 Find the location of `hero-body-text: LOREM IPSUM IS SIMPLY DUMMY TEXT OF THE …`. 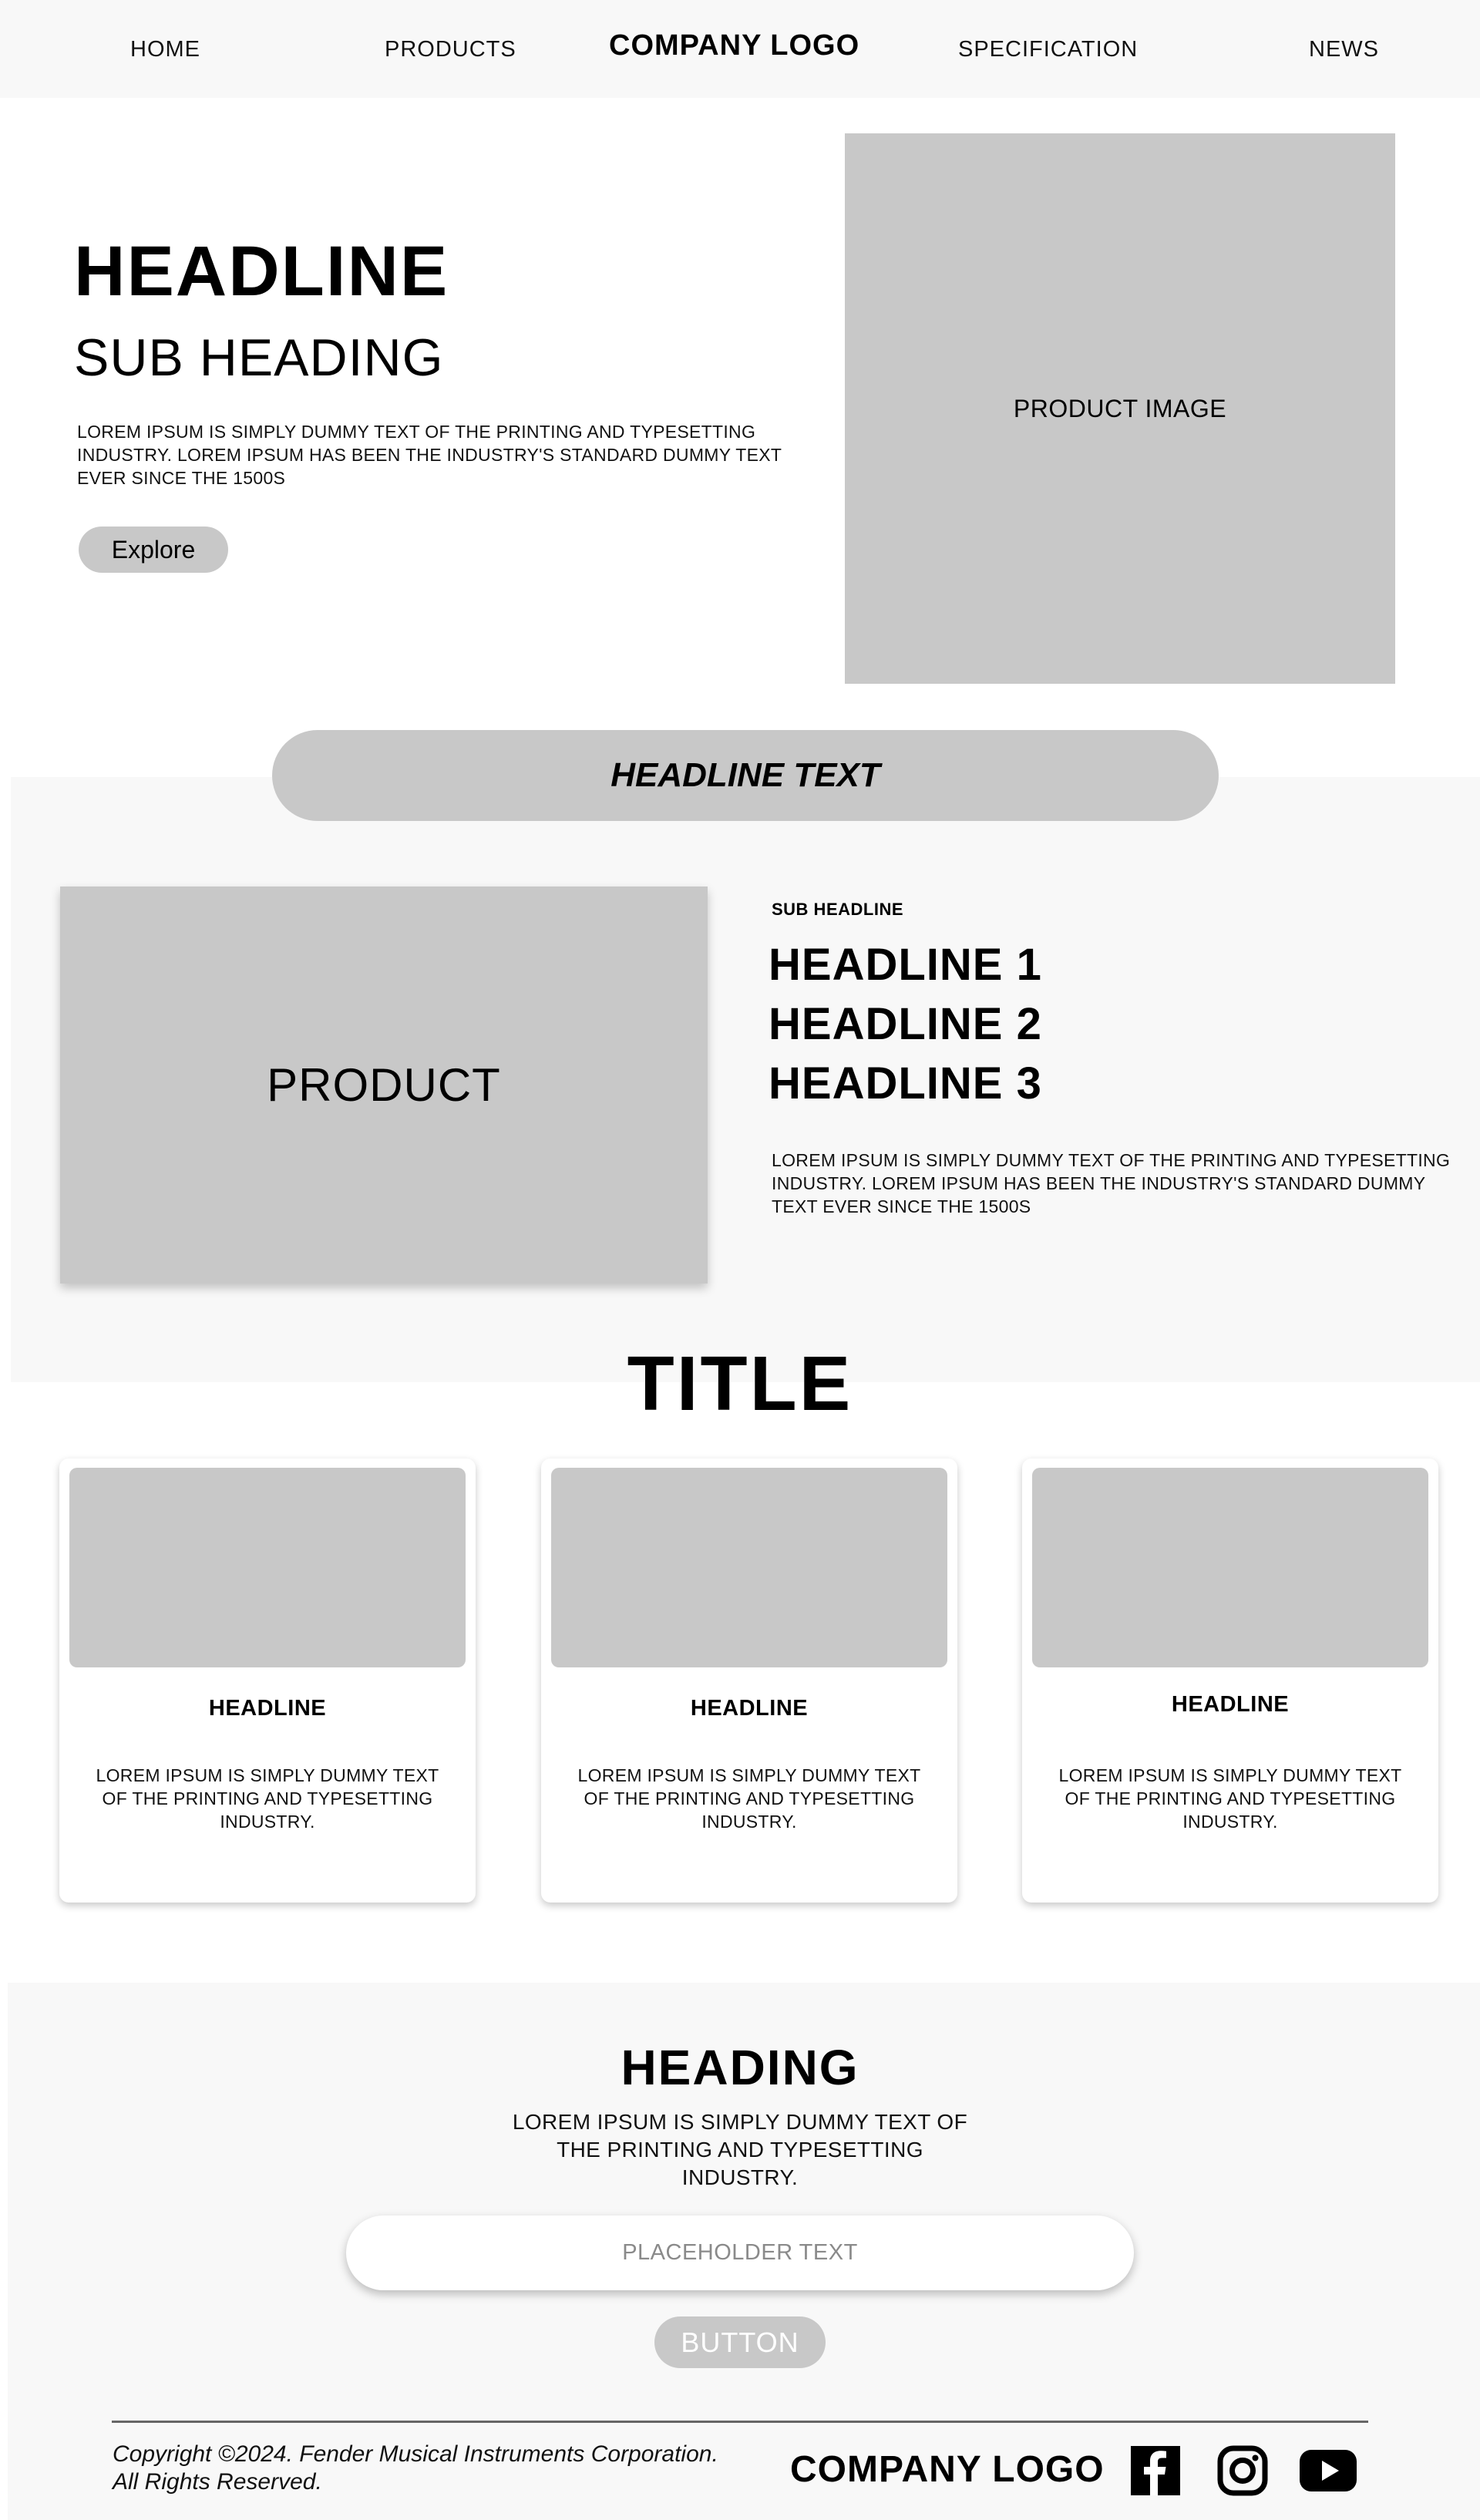

hero-body-text: LOREM IPSUM IS SIMPLY DUMMY TEXT OF THE … is located at coordinates (429, 455).